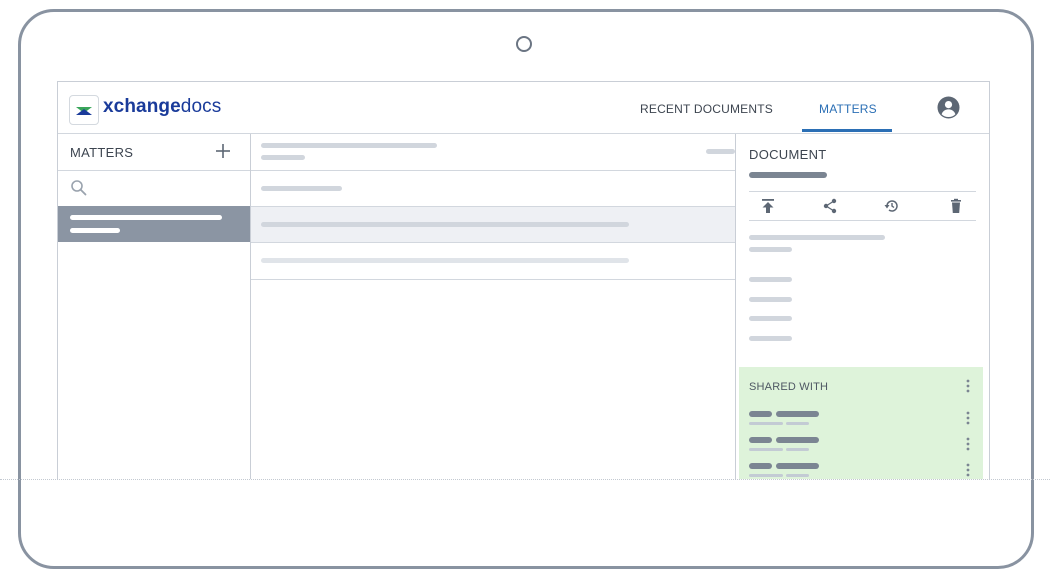  I want to click on document-name-placeholder, so click(788, 175).